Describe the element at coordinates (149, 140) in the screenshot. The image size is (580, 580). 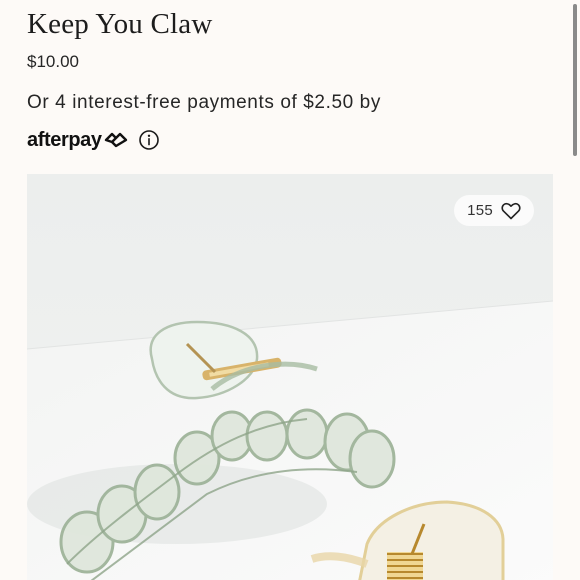
I see `info-icon` at that location.